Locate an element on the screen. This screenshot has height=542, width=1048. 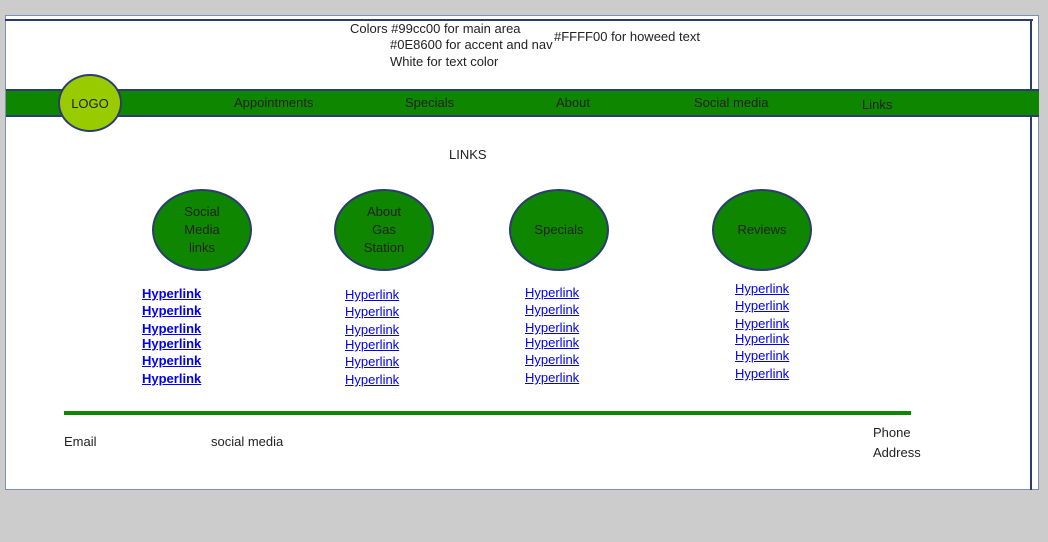
nav-item-social-media: Social media is located at coordinates (731, 102).